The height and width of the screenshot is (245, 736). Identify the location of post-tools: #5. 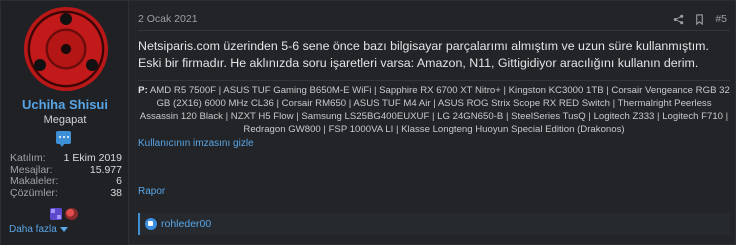
(700, 19).